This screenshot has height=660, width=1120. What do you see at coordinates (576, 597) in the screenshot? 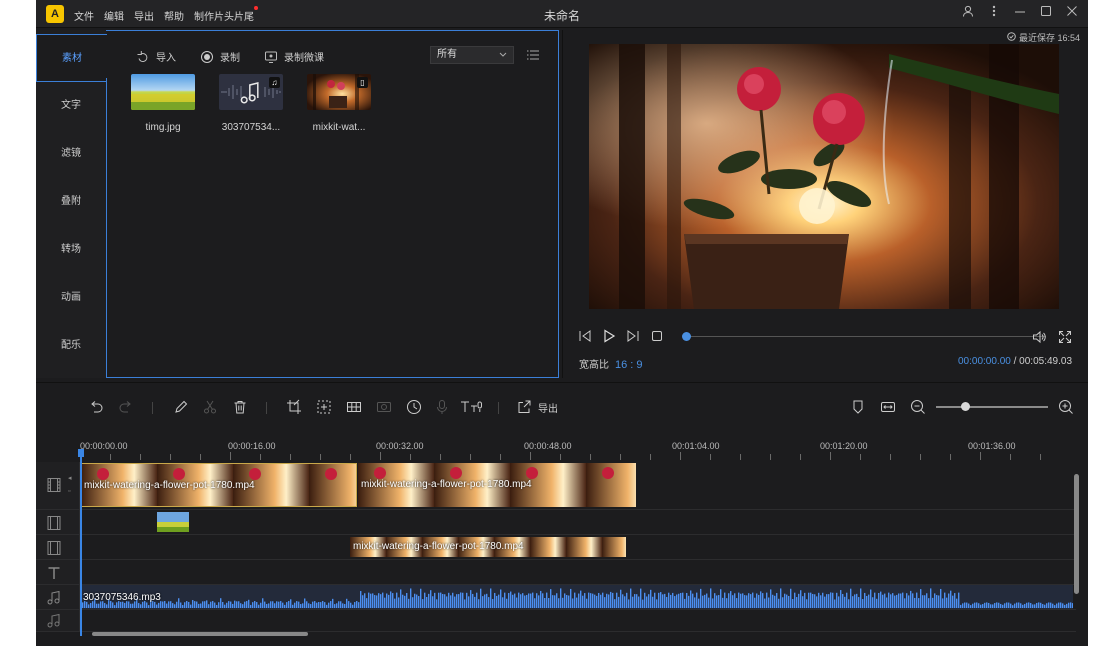
I see `audio-clip: 3037075346.mp3` at bounding box center [576, 597].